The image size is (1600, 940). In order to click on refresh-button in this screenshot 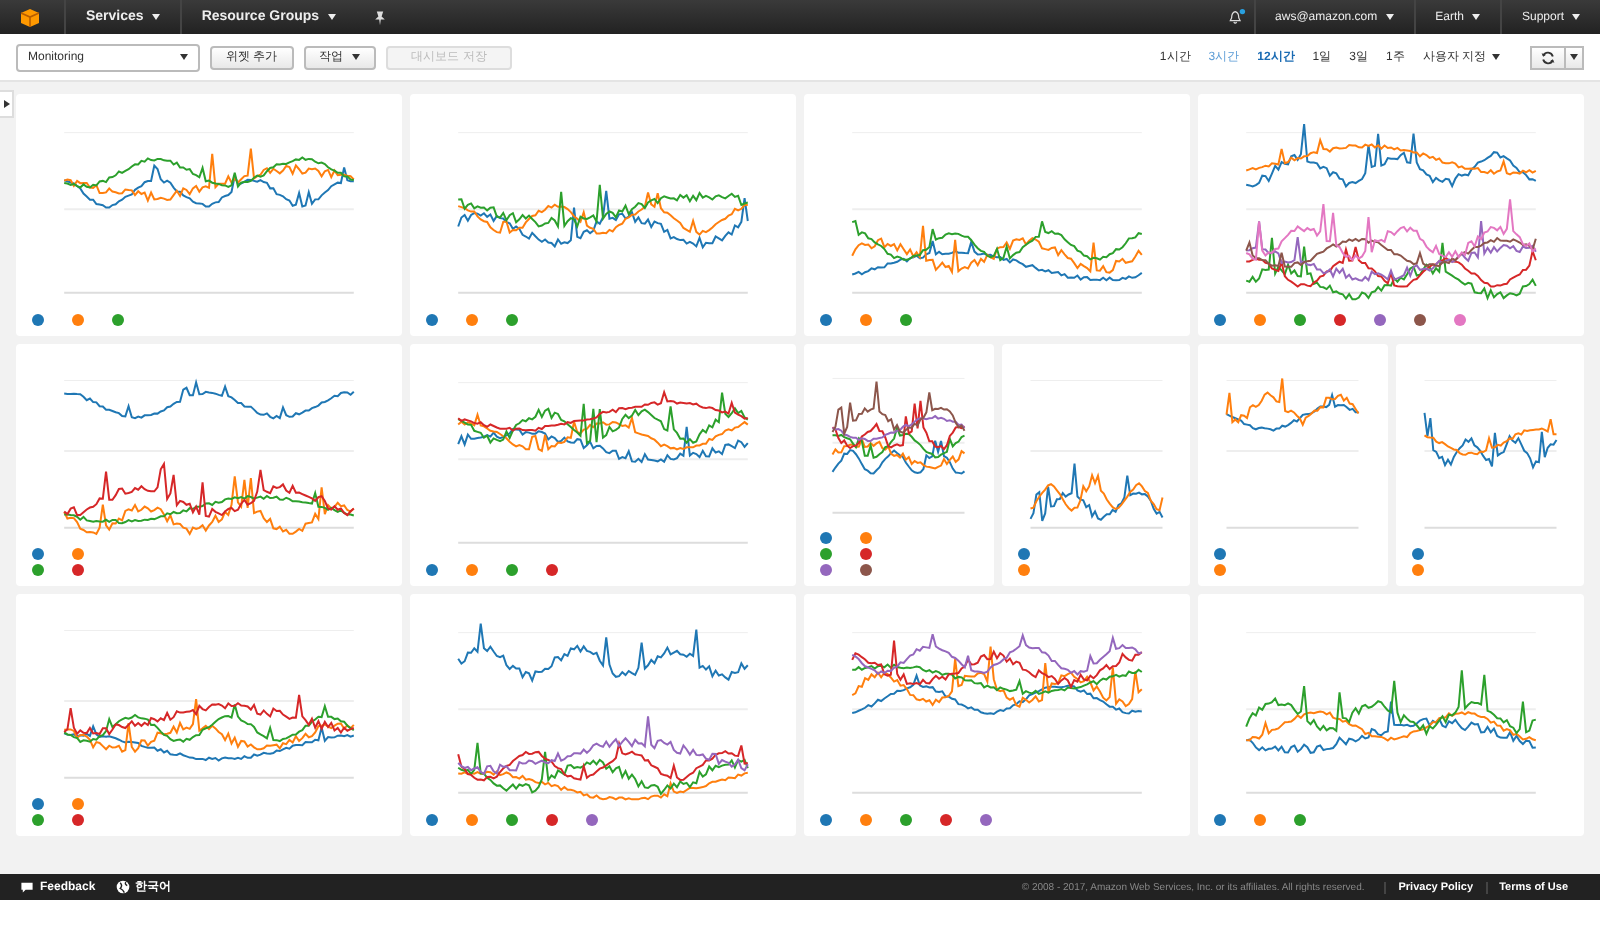, I will do `click(1548, 57)`.